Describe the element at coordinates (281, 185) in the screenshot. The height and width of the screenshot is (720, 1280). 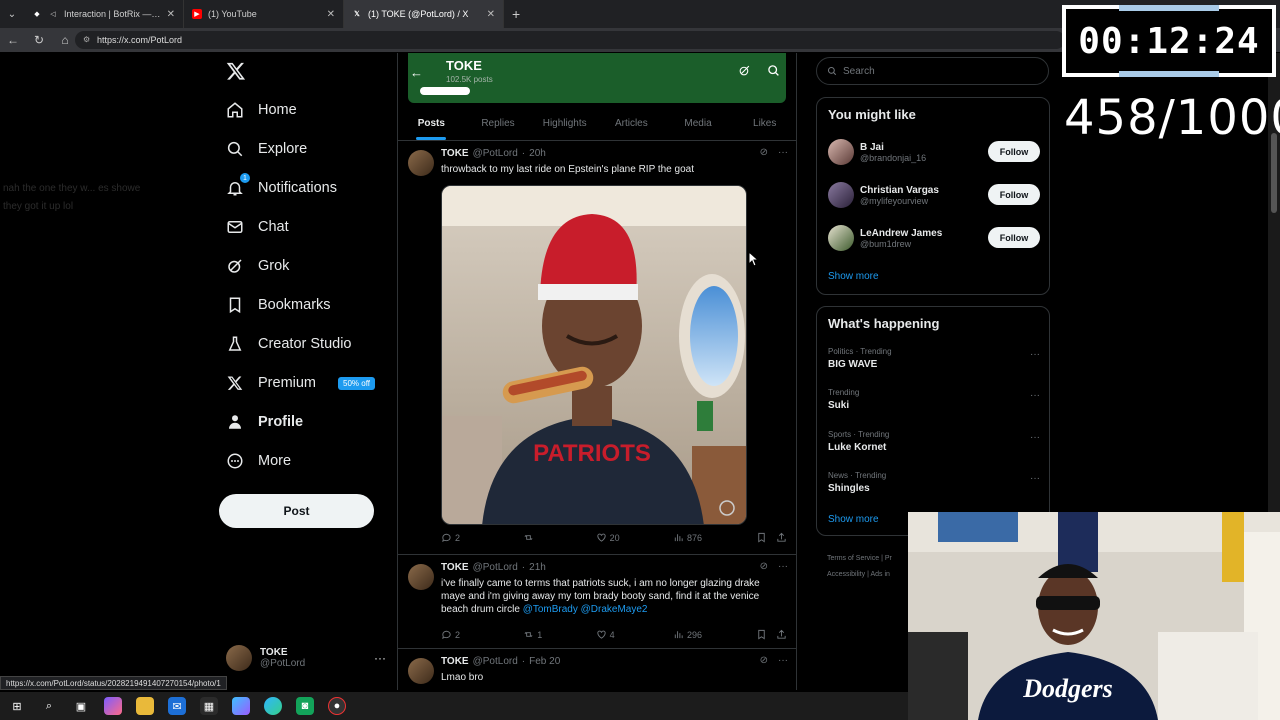
I see `nav-notifications: 1 Notifications` at that location.